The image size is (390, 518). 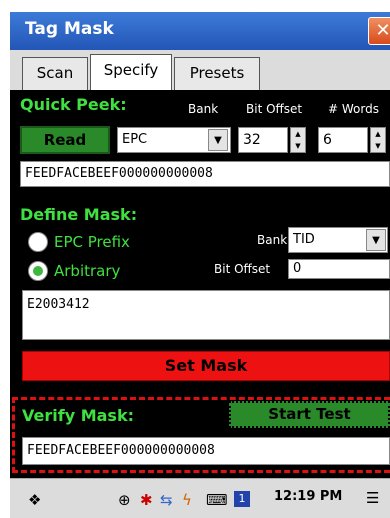 What do you see at coordinates (38, 242) in the screenshot?
I see `epc-prefix-radio` at bounding box center [38, 242].